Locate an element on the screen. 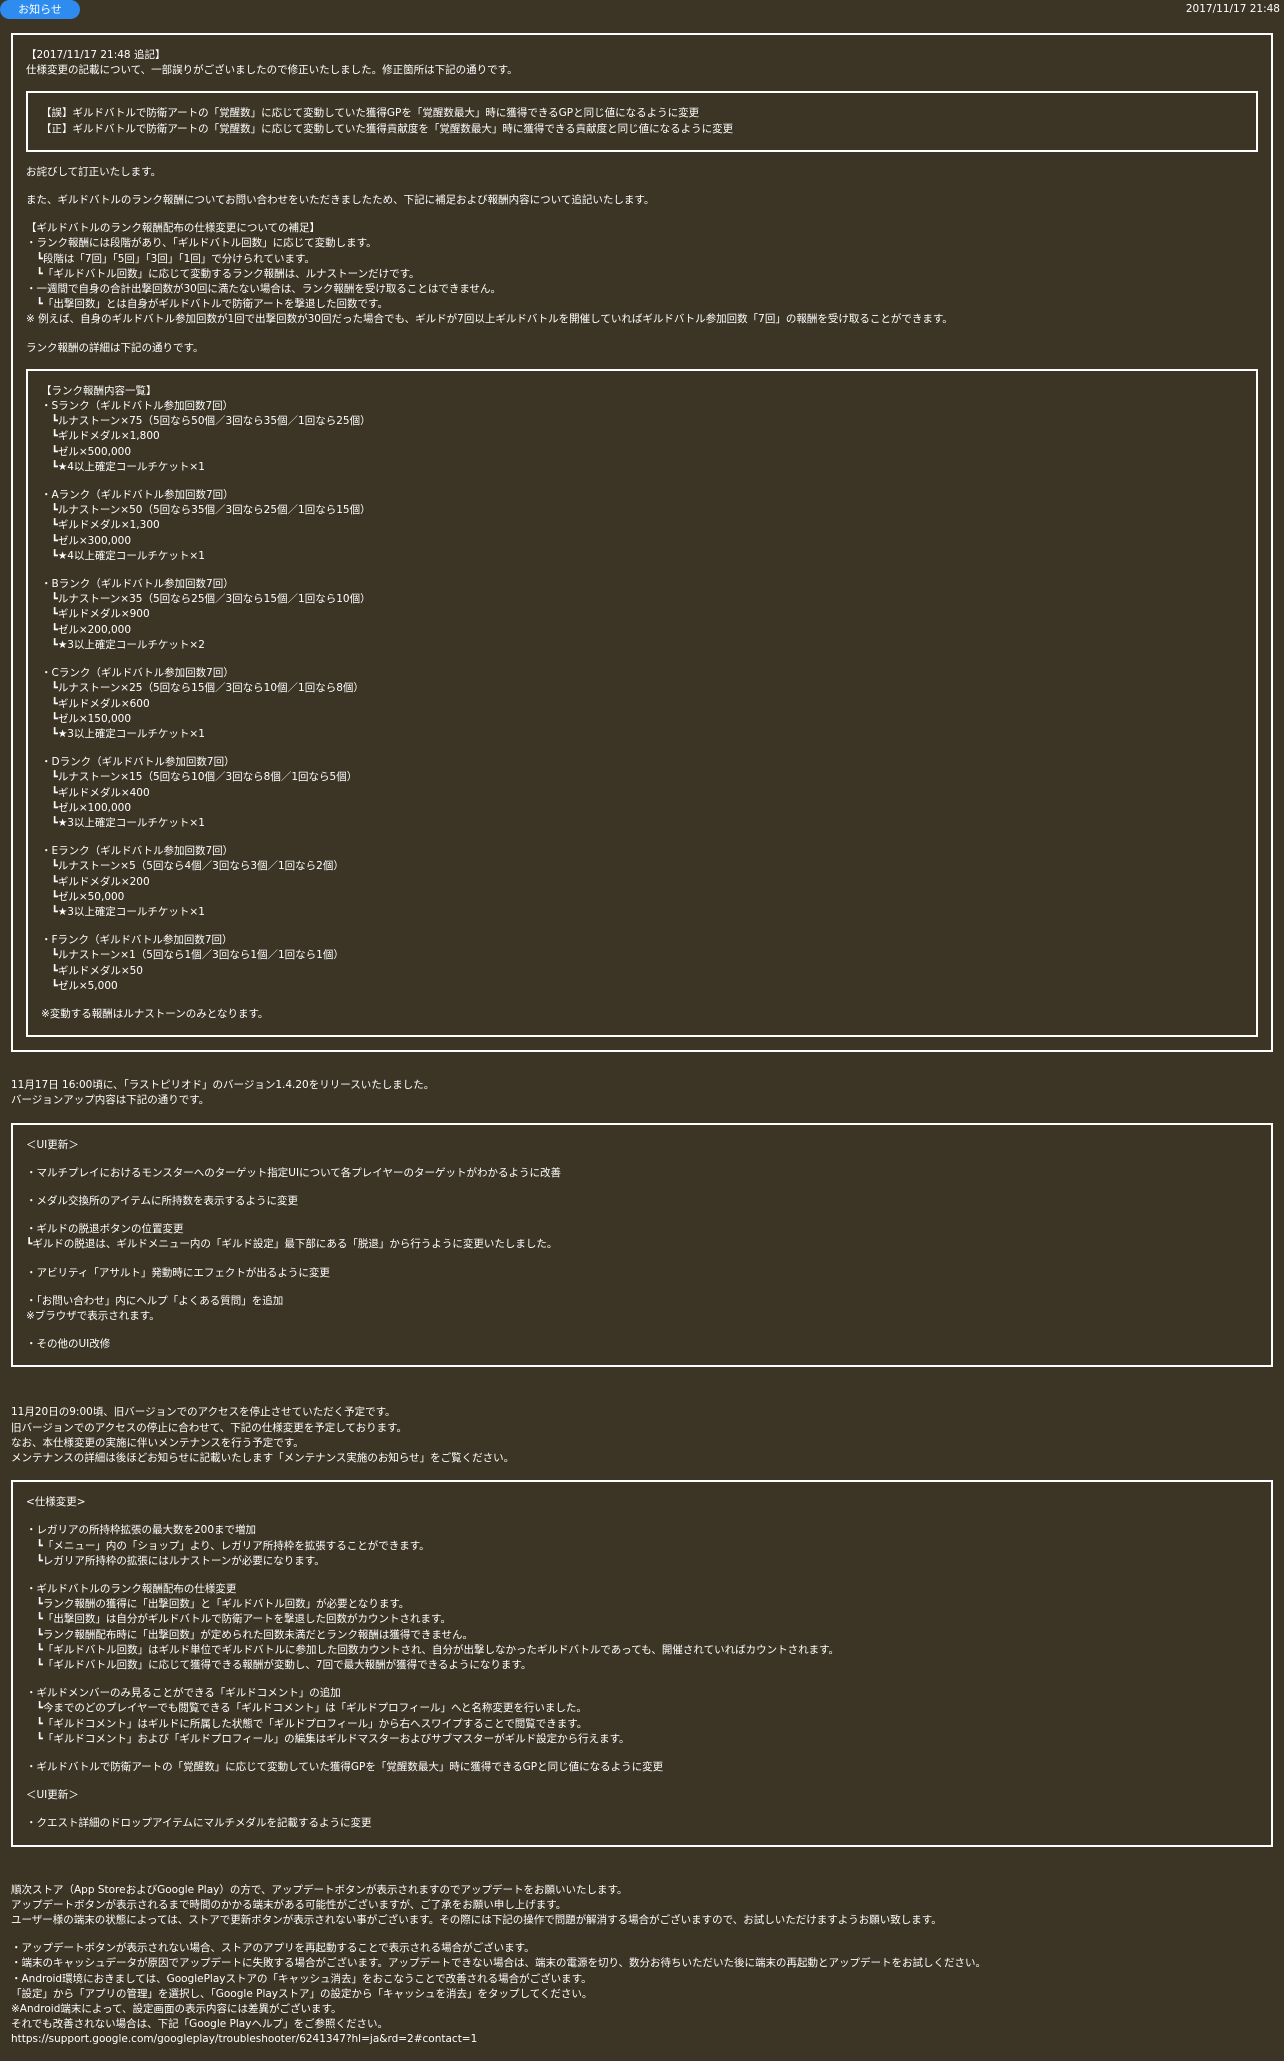 This screenshot has height=2061, width=1284. paragraph: ランク報酬の詳細は下記の通りです。 is located at coordinates (642, 348).